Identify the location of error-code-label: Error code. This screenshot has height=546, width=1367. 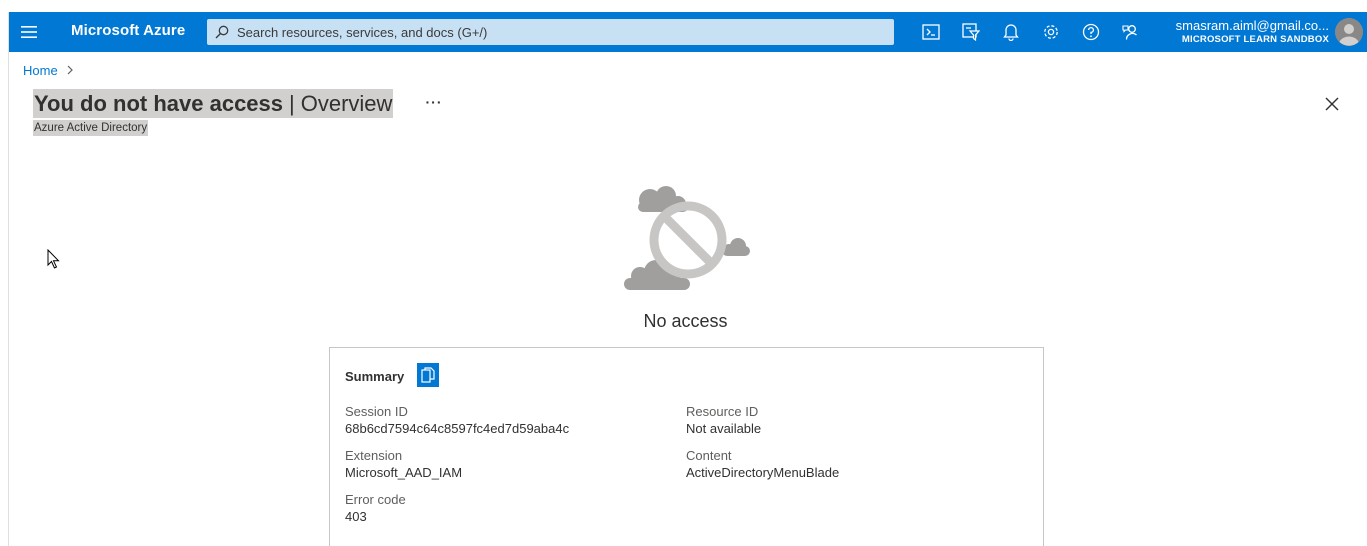
(375, 499).